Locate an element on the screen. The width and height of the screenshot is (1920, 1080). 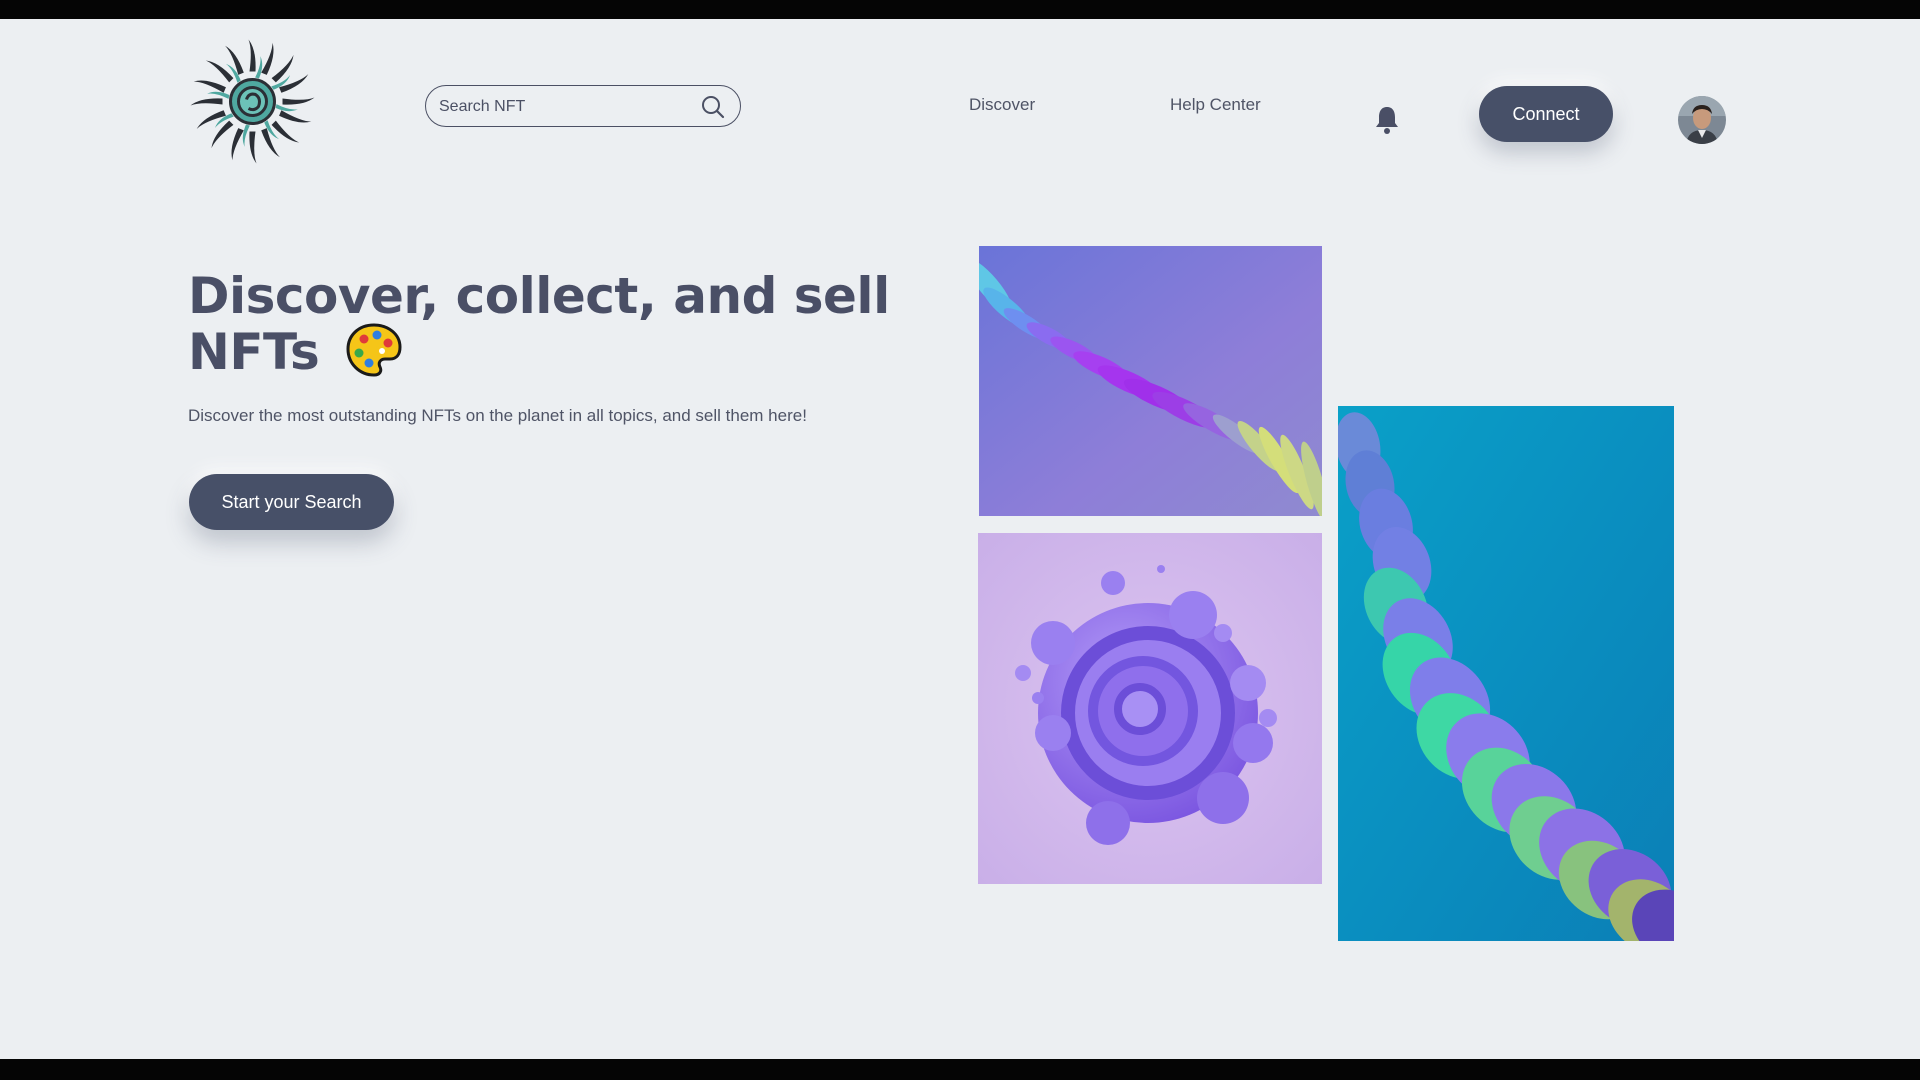
hero-title: Discover, collect, and sell NFTs is located at coordinates (568, 325).